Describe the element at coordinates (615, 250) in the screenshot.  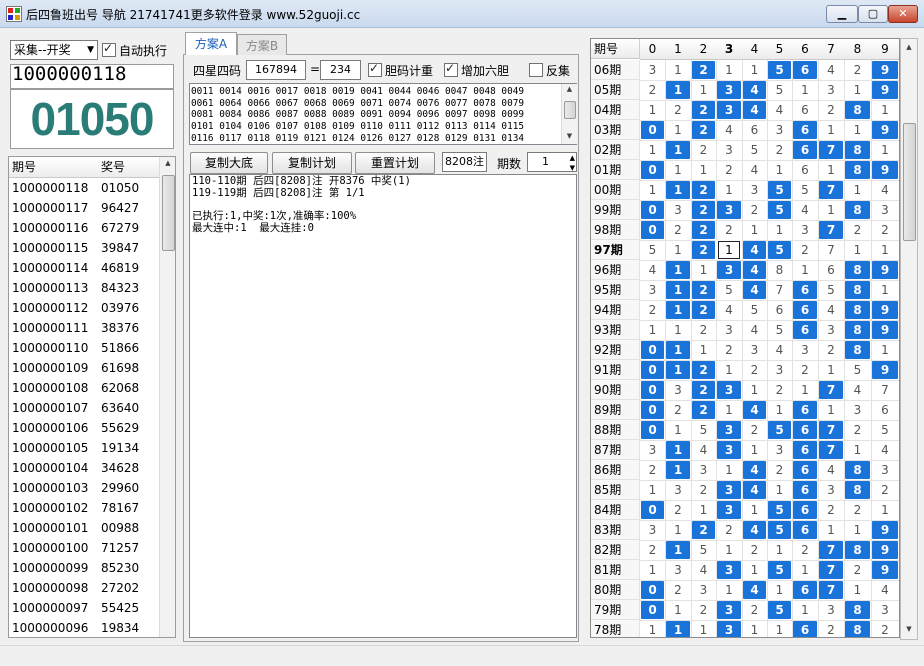
I see `grid-row-period: 97期` at that location.